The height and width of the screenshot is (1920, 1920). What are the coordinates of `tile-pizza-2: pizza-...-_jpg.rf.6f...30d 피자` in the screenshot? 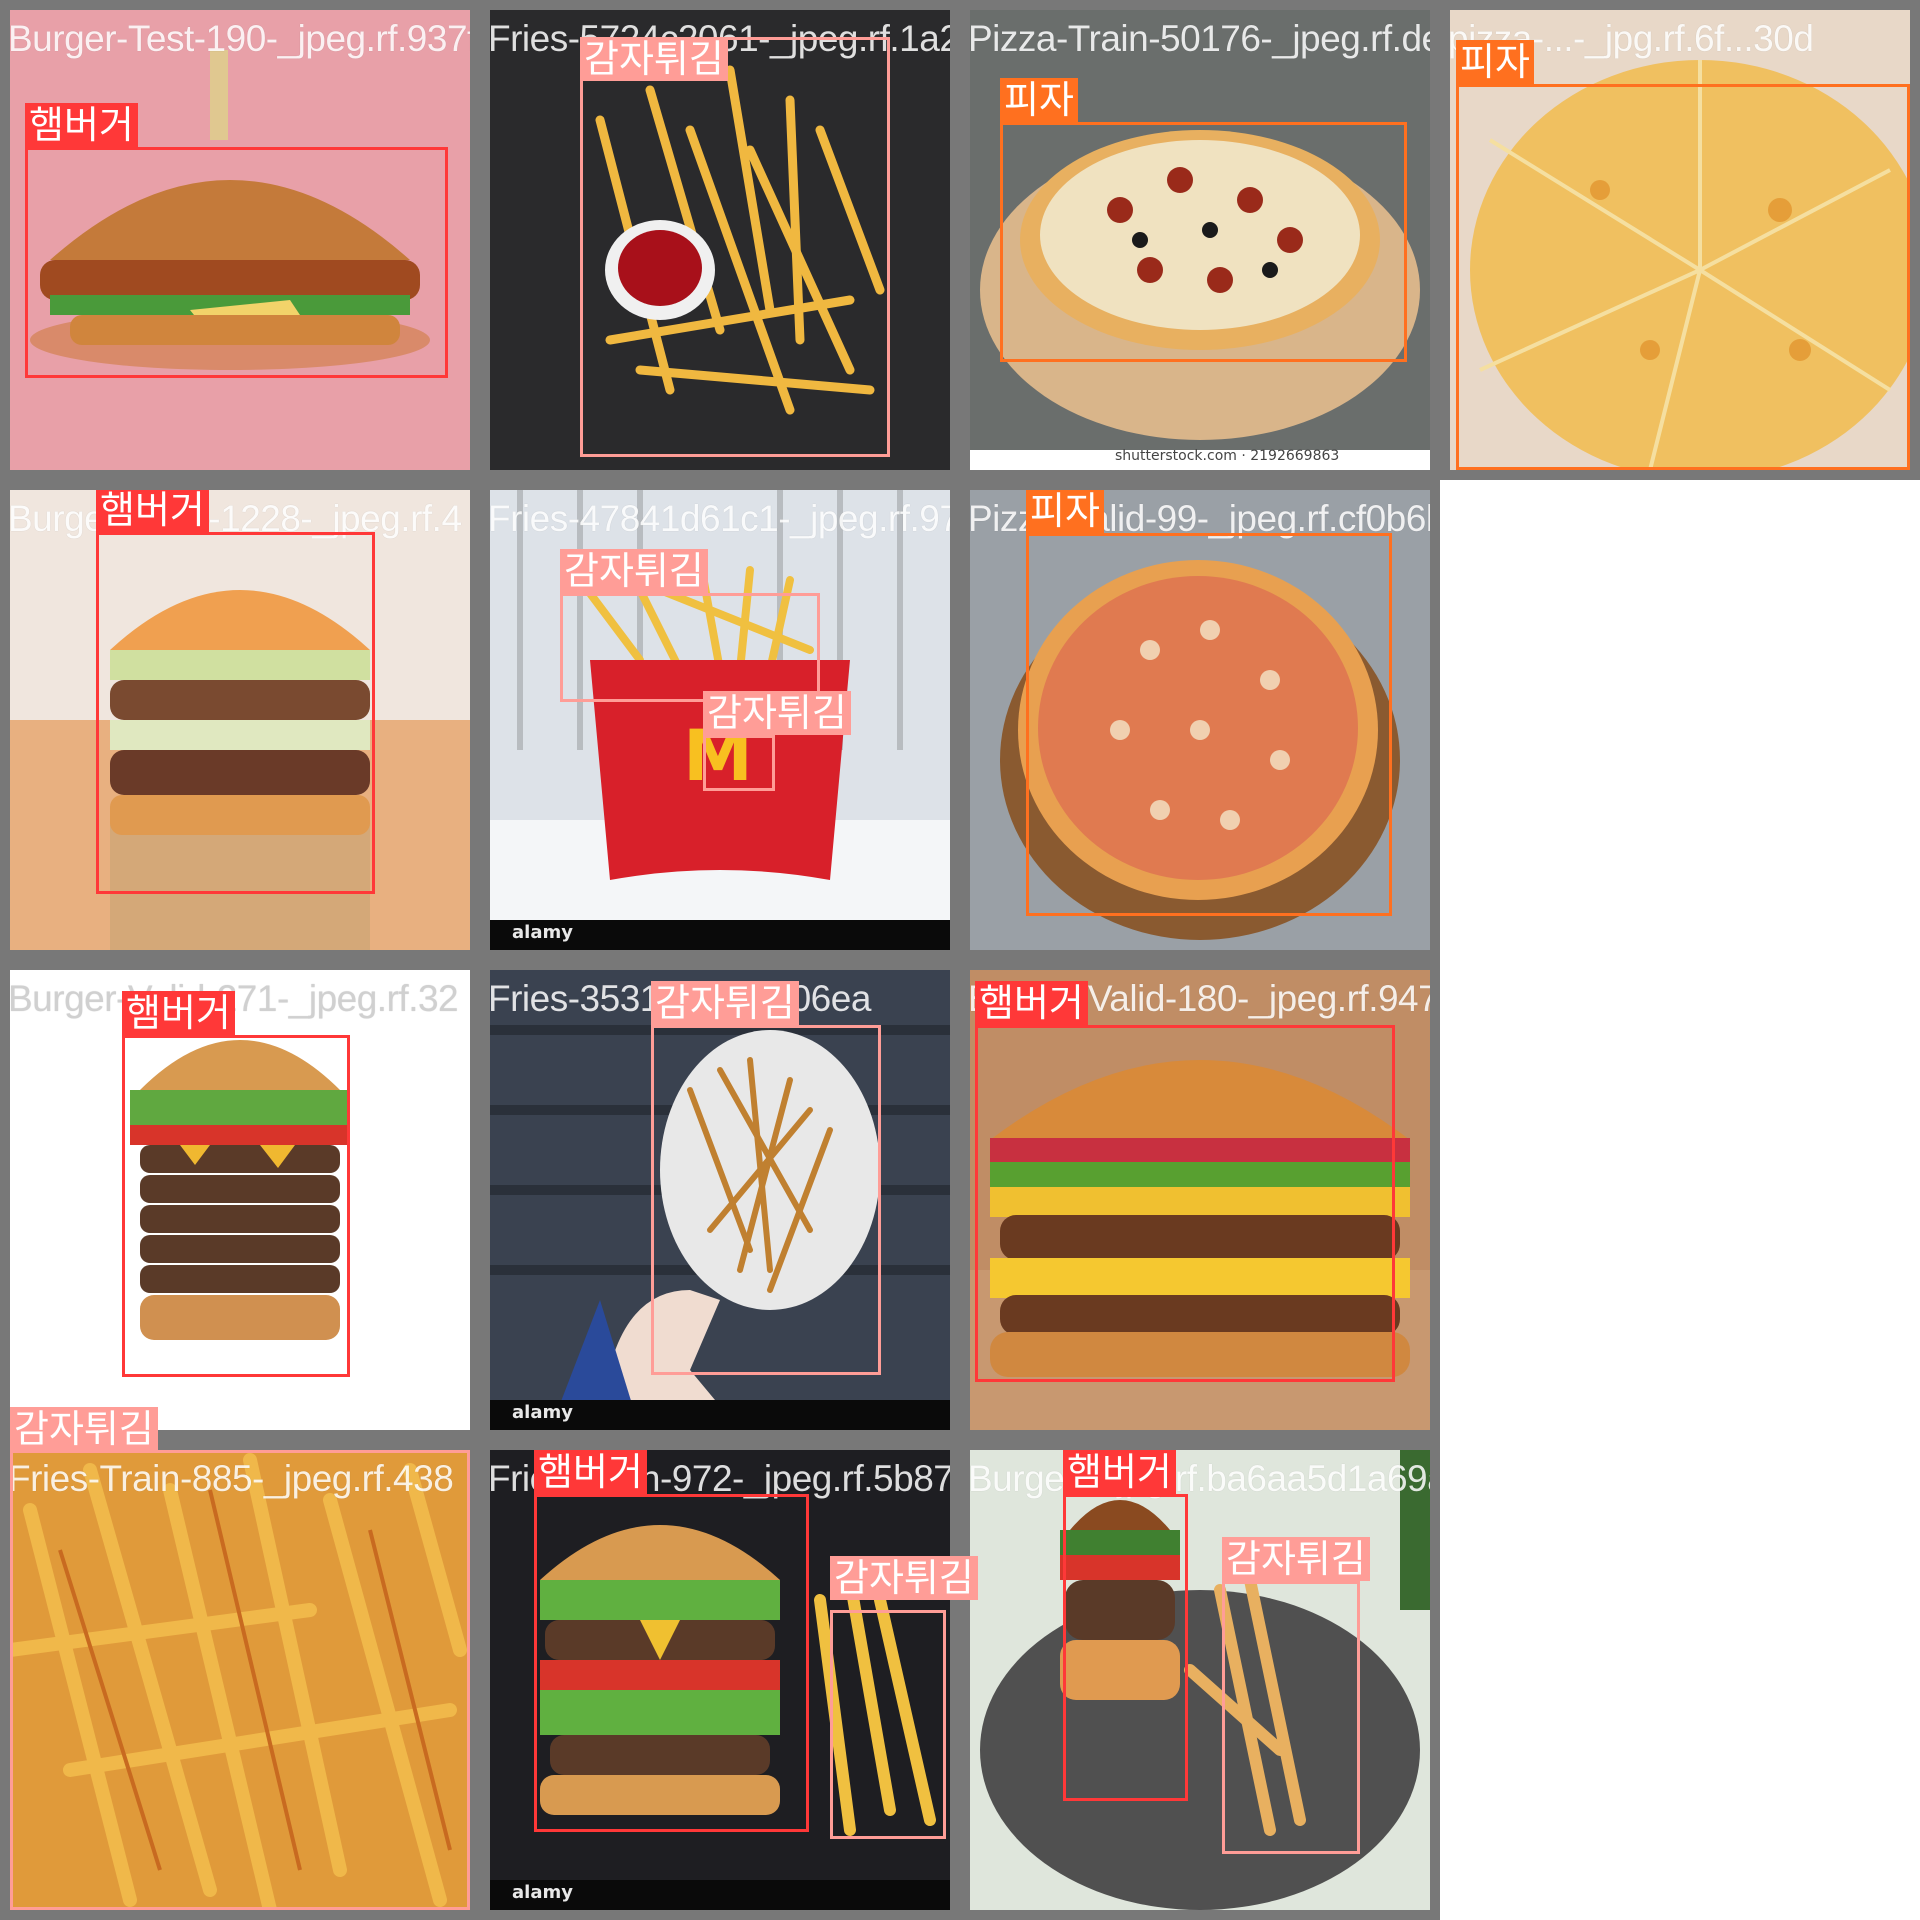 It's located at (1680, 240).